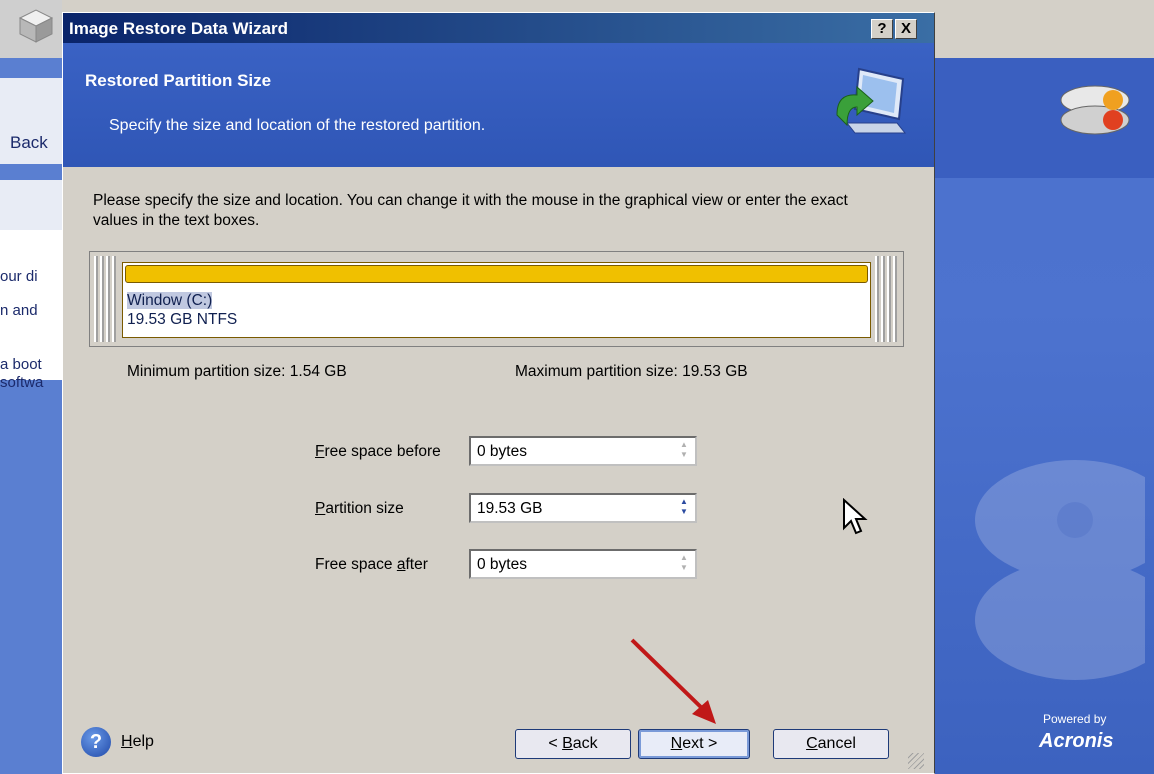 The width and height of the screenshot is (1154, 774). Describe the element at coordinates (29, 143) in the screenshot. I see `background-back-link: Back` at that location.